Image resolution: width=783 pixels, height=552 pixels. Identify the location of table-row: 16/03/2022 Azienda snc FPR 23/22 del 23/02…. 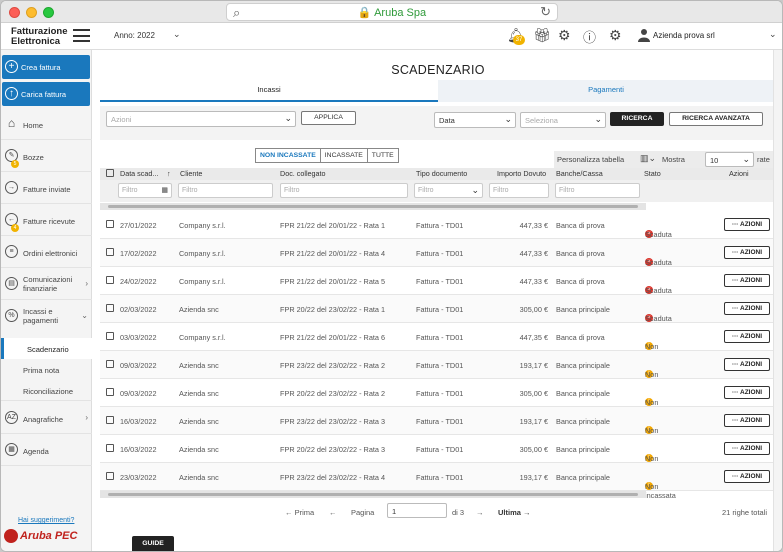
(437, 425).